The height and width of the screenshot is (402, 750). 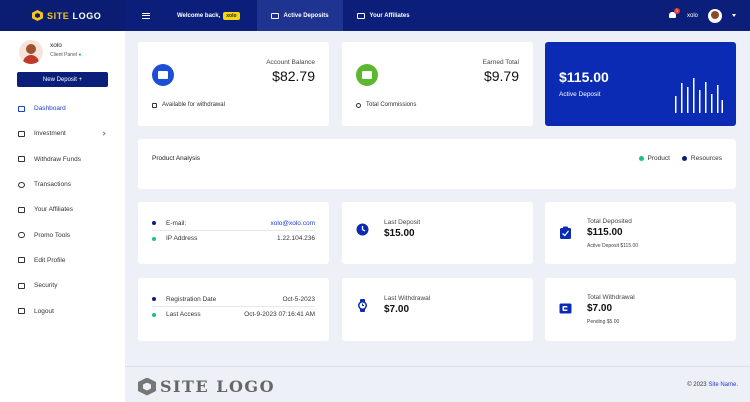 I want to click on active-deposit-value: $115.00, so click(x=584, y=77).